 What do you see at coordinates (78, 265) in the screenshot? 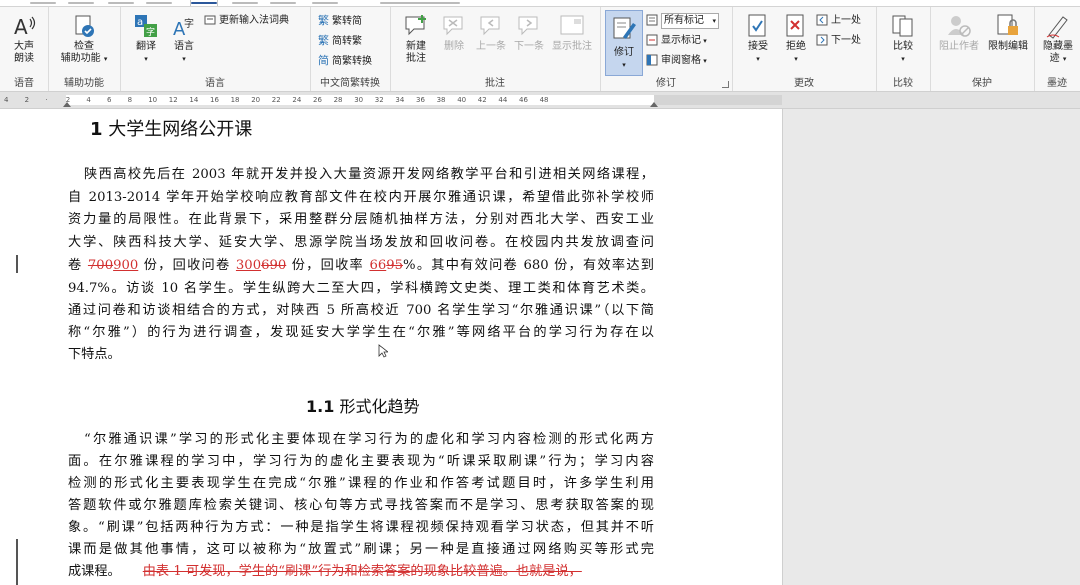
I see `text-run: 卷` at bounding box center [78, 265].